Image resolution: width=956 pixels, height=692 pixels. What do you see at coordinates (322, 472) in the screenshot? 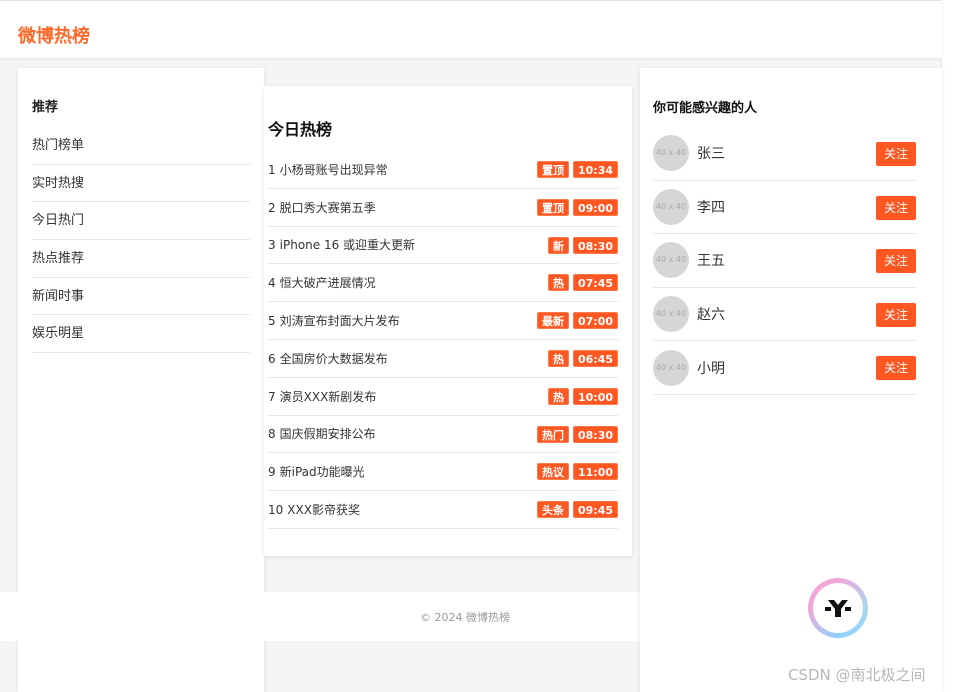
I see `hot-item-title: 新iPad功能曝光` at bounding box center [322, 472].